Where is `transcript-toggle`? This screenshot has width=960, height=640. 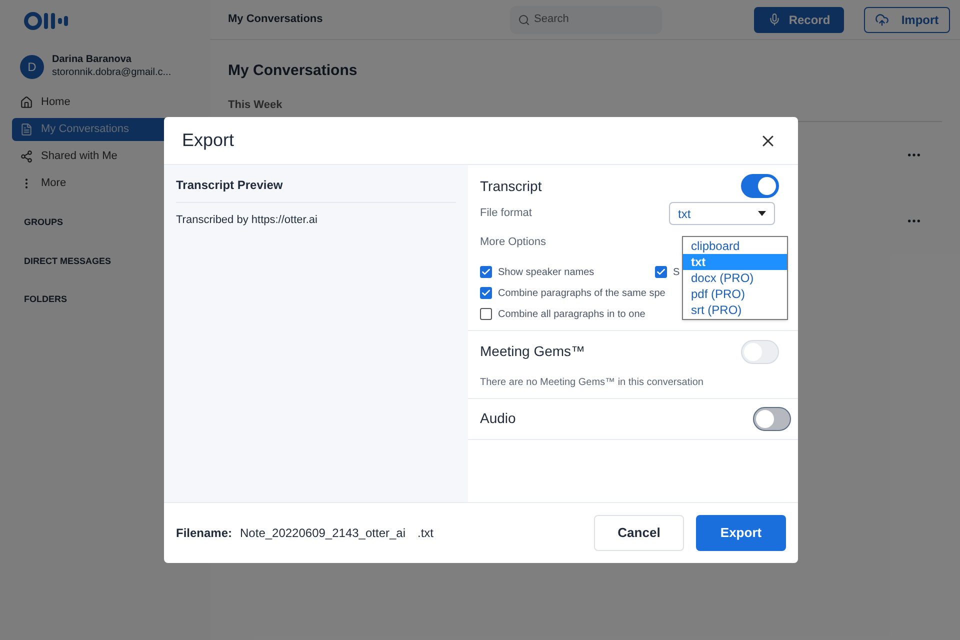
transcript-toggle is located at coordinates (760, 186).